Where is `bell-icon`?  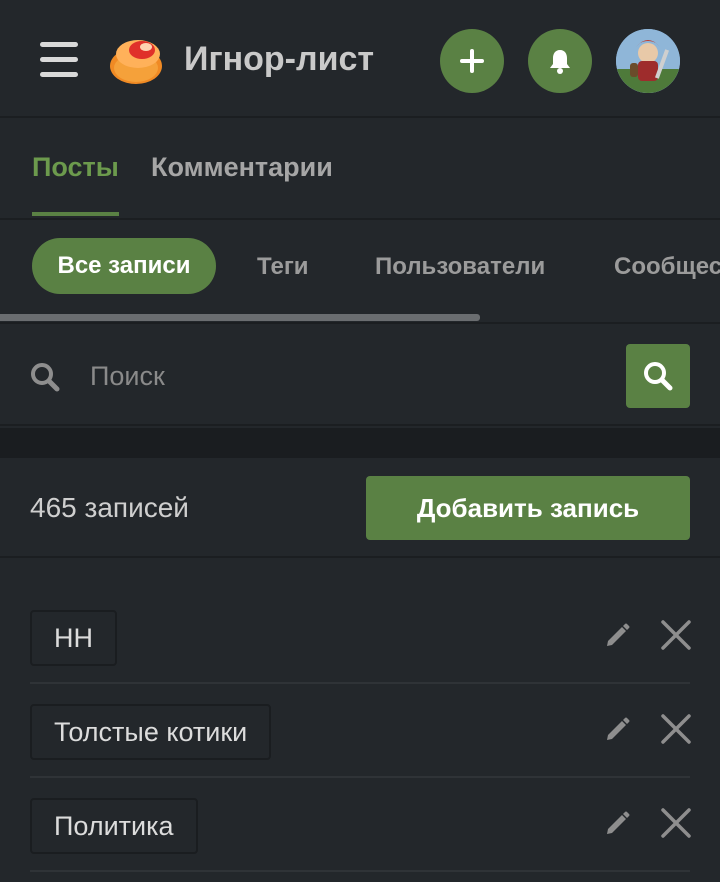
bell-icon is located at coordinates (560, 62).